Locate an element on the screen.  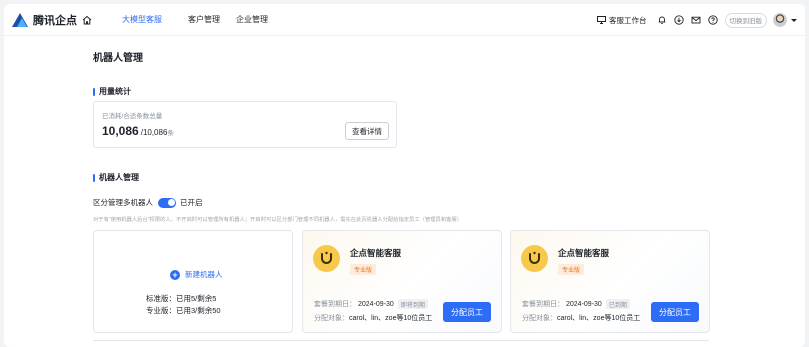
logo: 腾讯企点 is located at coordinates (52, 20).